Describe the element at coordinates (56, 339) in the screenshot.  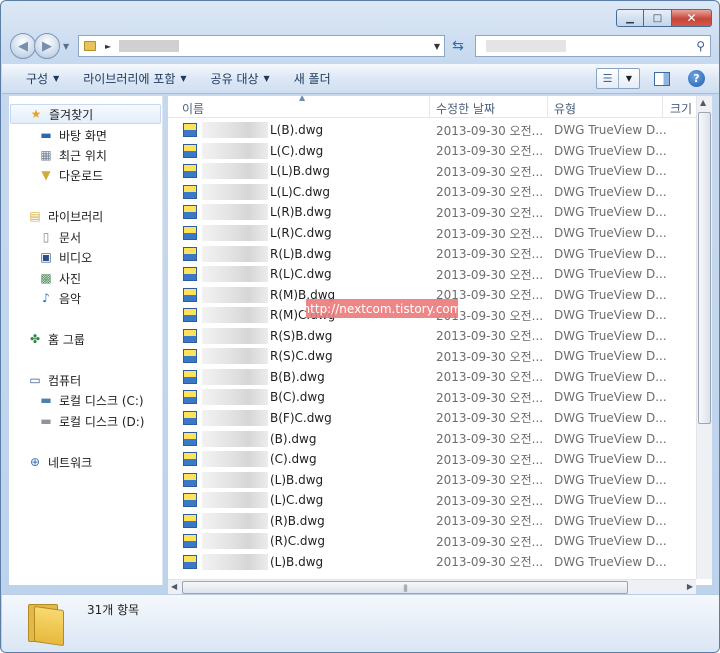
I see `nav-homegroup: ✤ 홈 그룹` at that location.